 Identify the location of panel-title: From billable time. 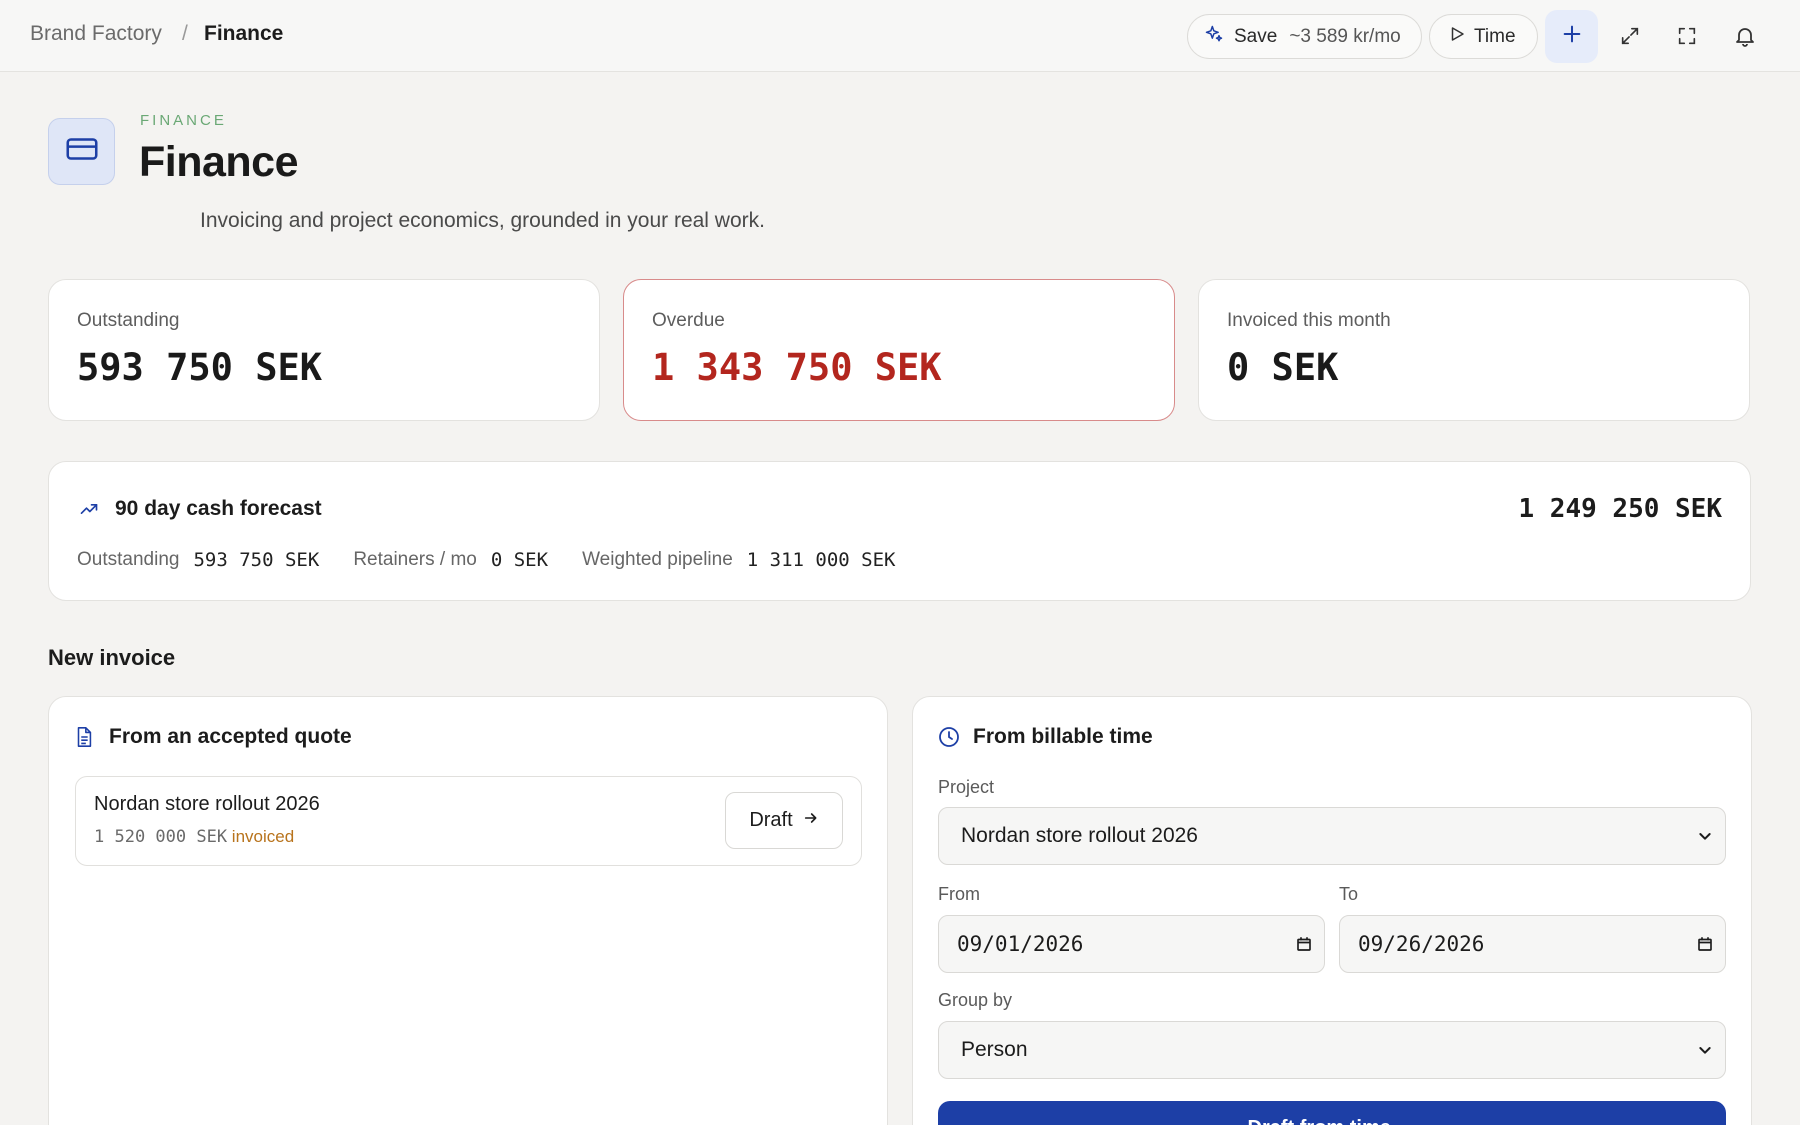
(1063, 736).